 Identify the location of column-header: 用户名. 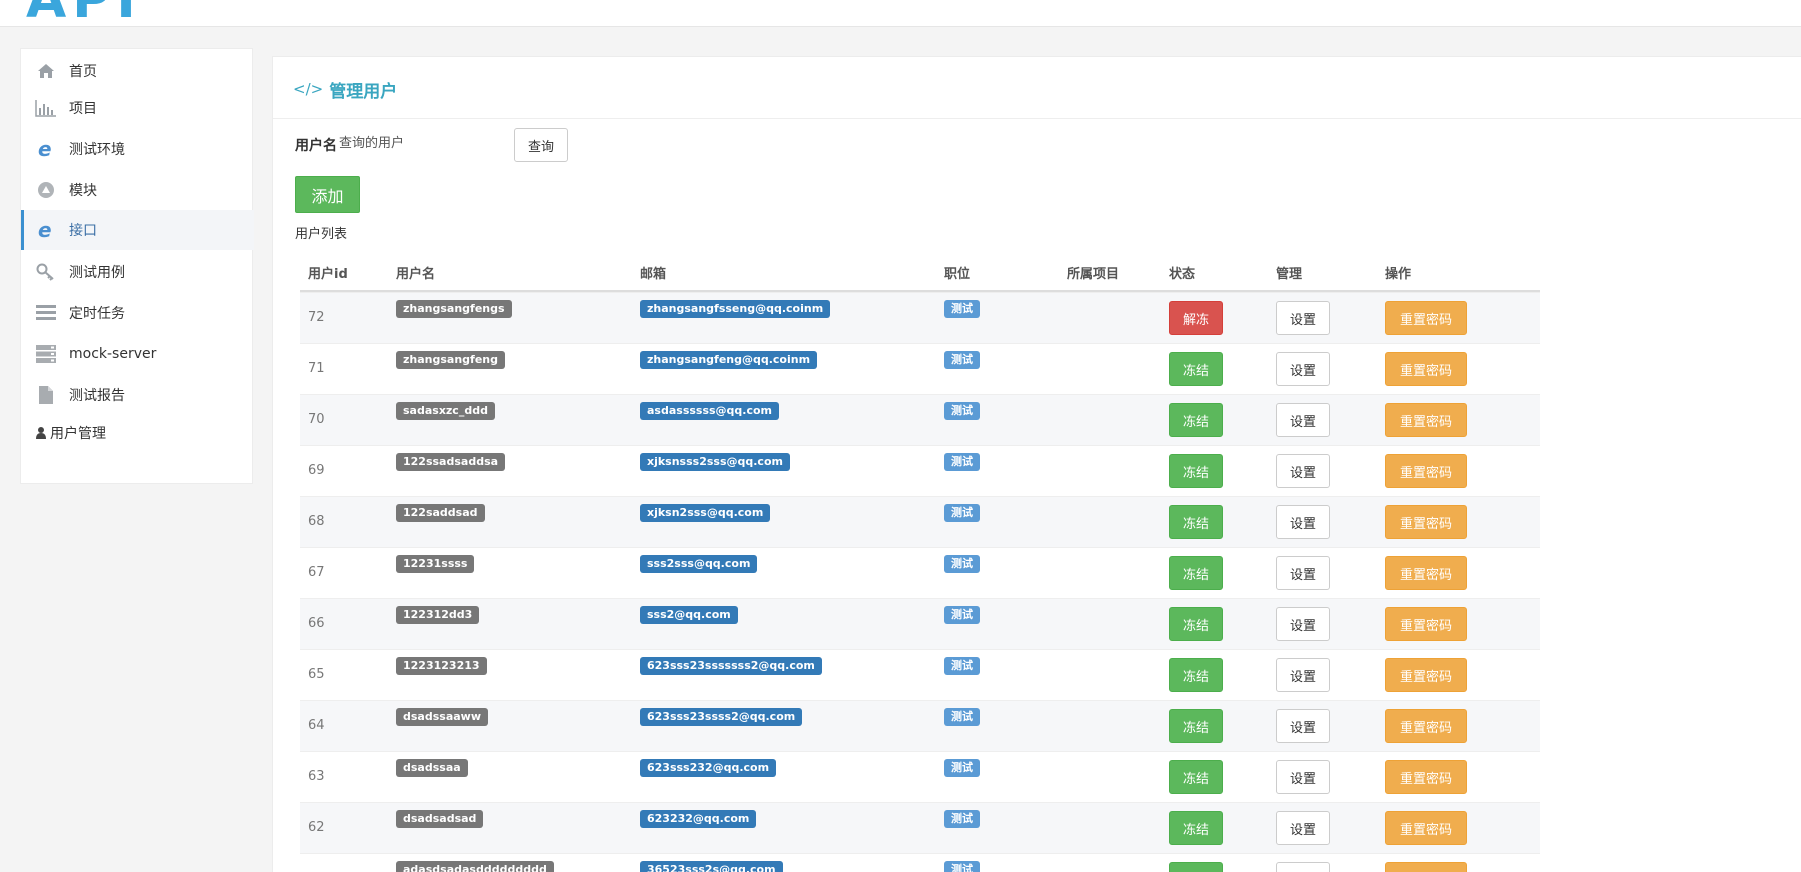
(416, 274).